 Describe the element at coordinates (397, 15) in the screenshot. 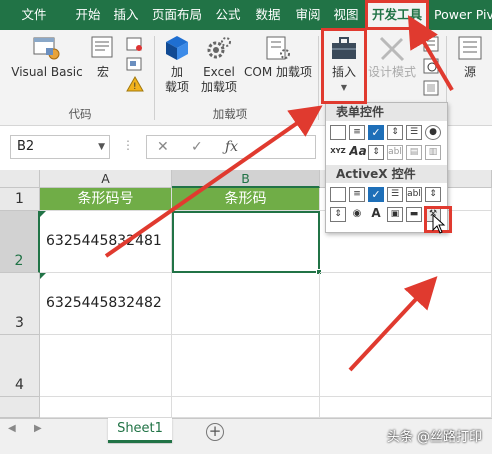

I see `tab-developer: 开发工具` at that location.